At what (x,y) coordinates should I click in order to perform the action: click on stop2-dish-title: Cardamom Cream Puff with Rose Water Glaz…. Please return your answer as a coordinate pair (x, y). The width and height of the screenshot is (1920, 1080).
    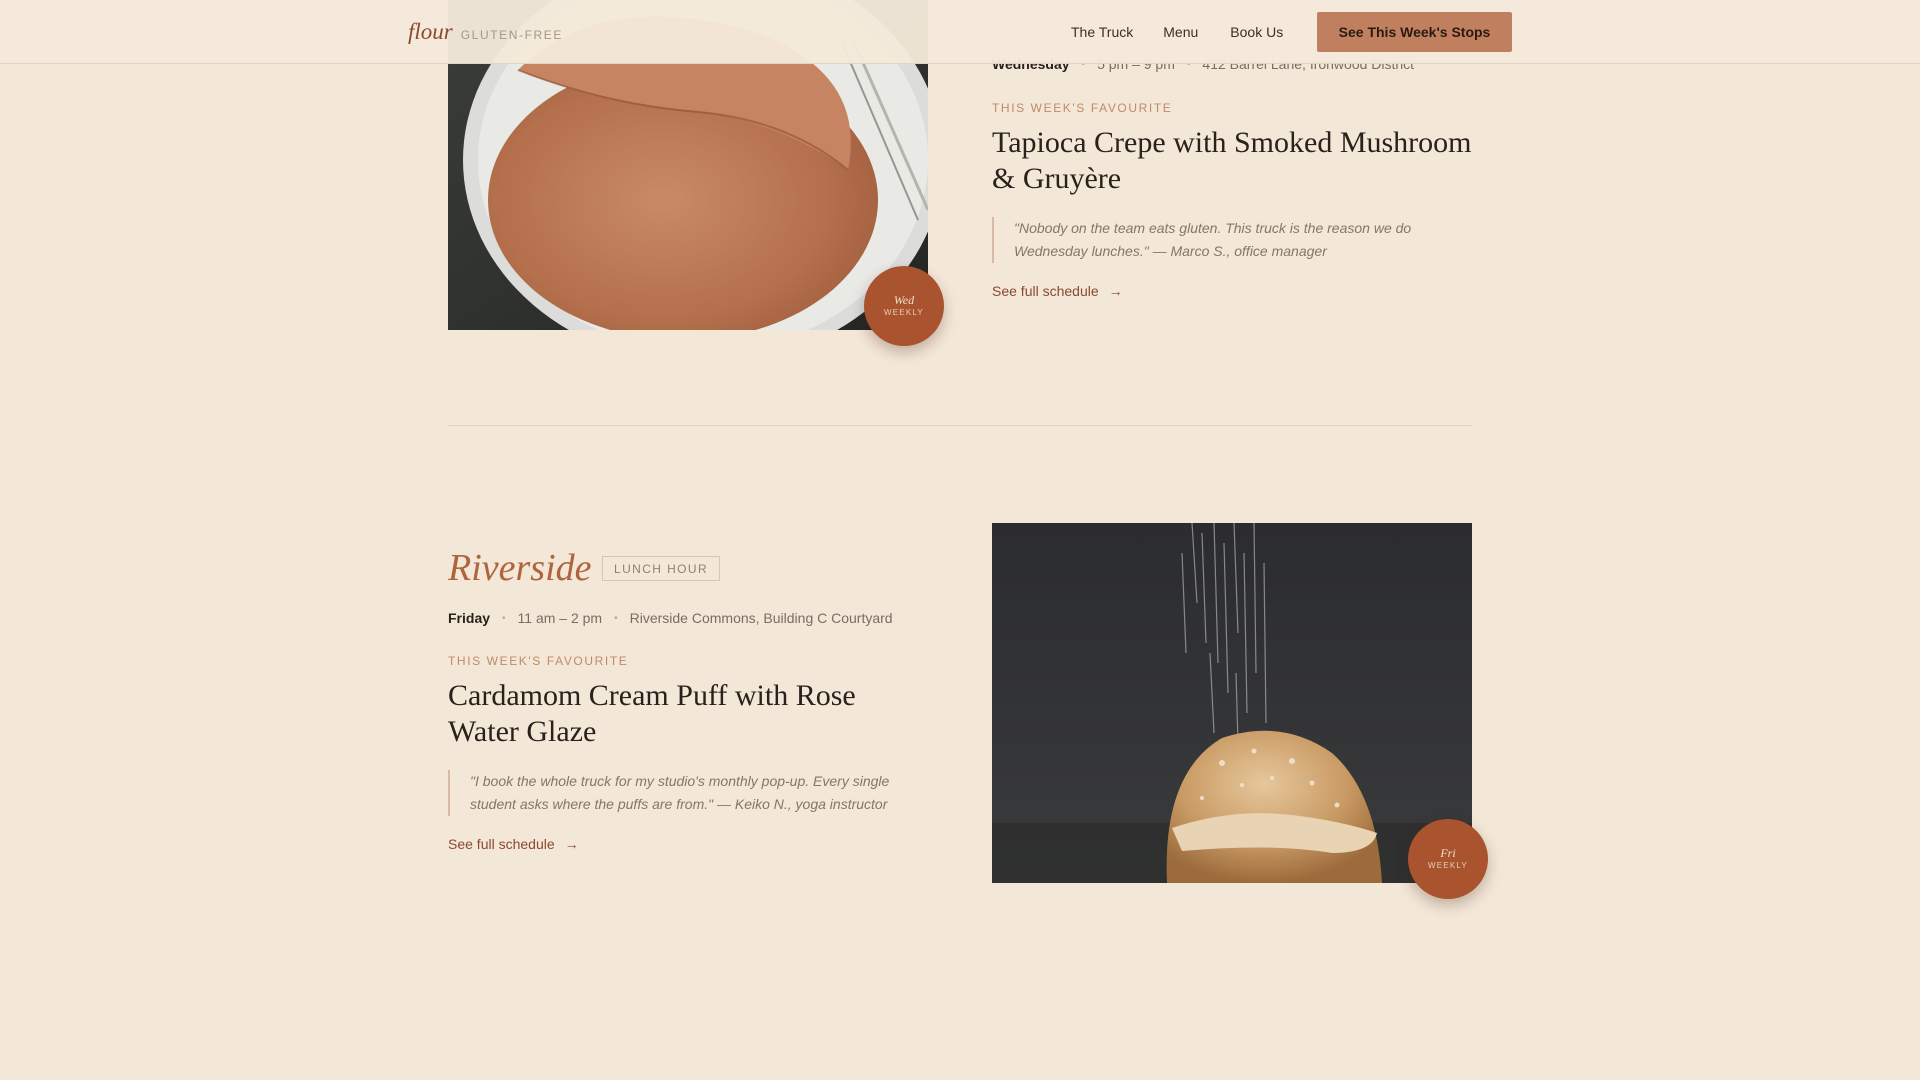
    Looking at the image, I should click on (652, 714).